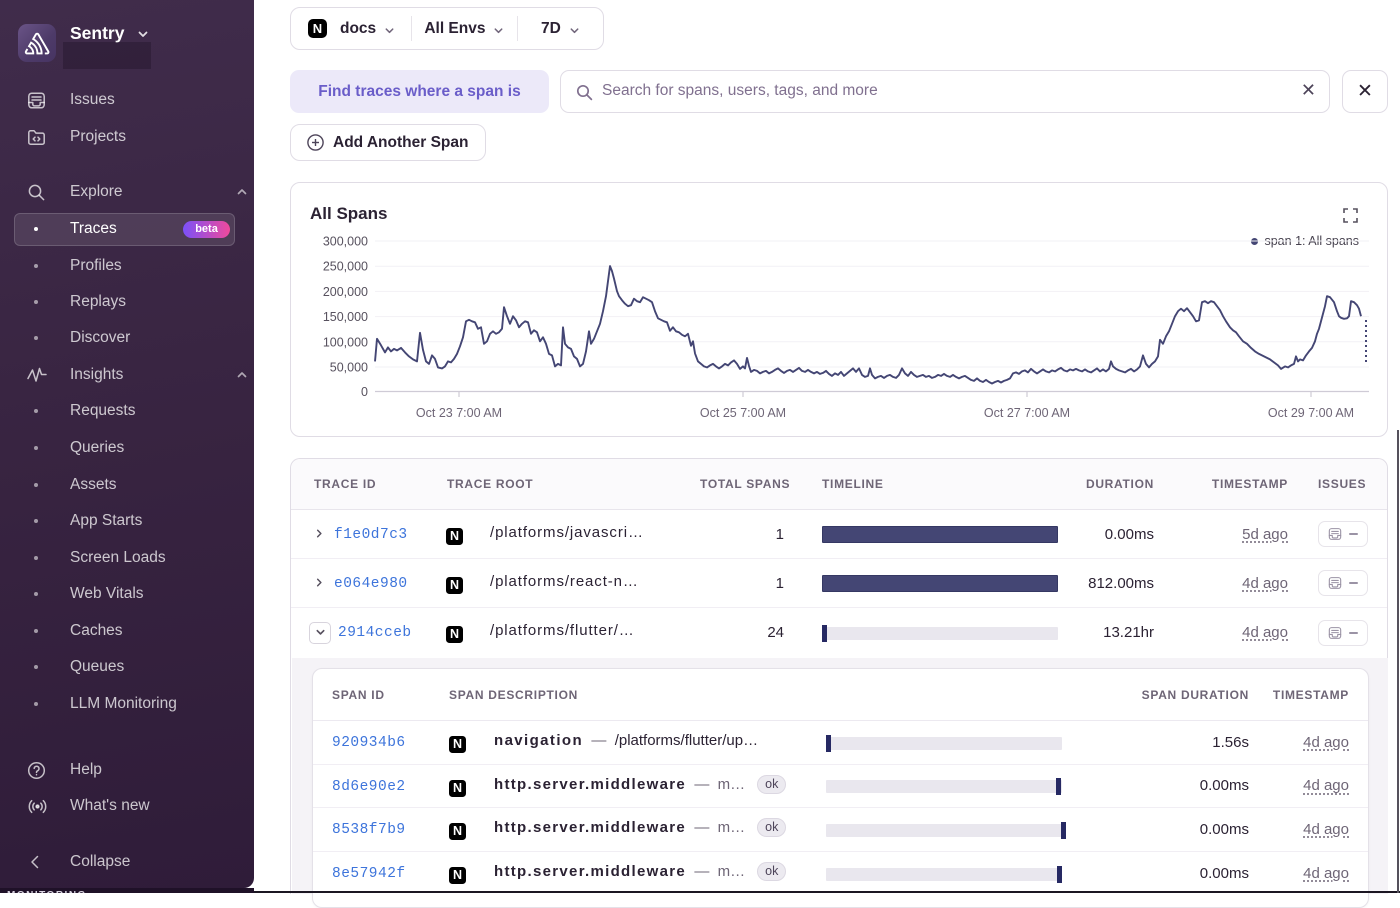 The image size is (1400, 908). Describe the element at coordinates (349, 368) in the screenshot. I see `svg-text: 50,000` at that location.